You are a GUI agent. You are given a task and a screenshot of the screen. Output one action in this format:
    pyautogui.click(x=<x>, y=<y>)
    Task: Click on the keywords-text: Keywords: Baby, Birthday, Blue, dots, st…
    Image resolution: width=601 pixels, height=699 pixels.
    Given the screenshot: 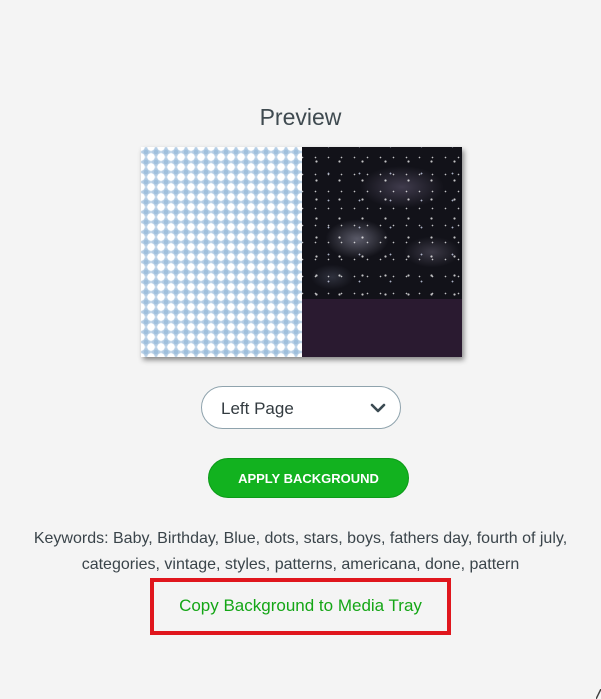 What is the action you would take?
    pyautogui.click(x=300, y=551)
    